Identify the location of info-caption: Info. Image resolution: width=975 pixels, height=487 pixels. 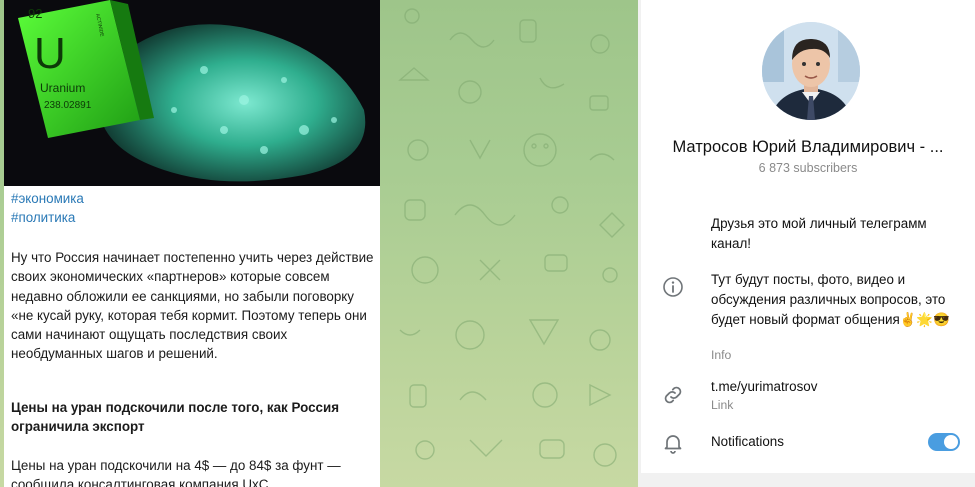
(721, 355).